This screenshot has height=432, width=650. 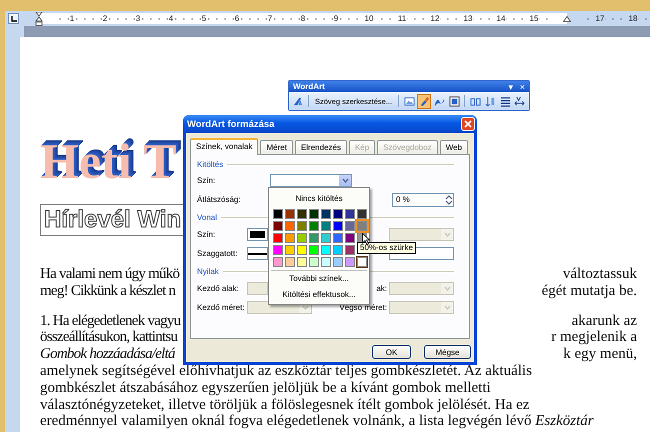 I want to click on ruler-number: 3, so click(x=138, y=19).